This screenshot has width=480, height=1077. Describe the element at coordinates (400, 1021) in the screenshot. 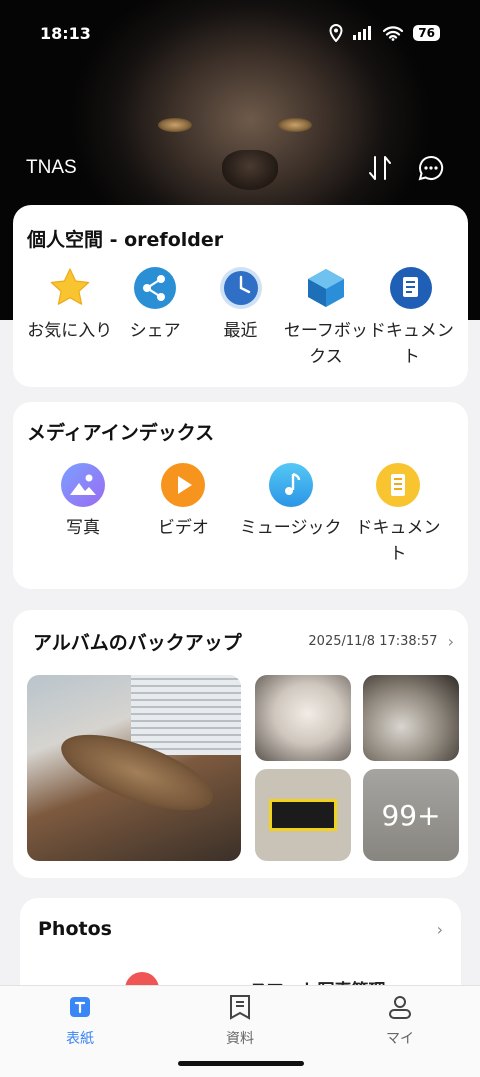

I see `nav-tab-my: マイ` at that location.